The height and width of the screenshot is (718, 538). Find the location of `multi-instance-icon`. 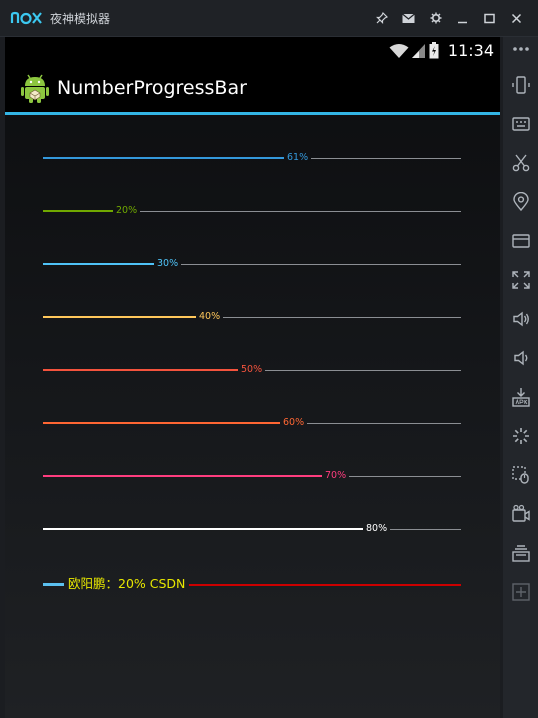

multi-instance-icon is located at coordinates (521, 553).